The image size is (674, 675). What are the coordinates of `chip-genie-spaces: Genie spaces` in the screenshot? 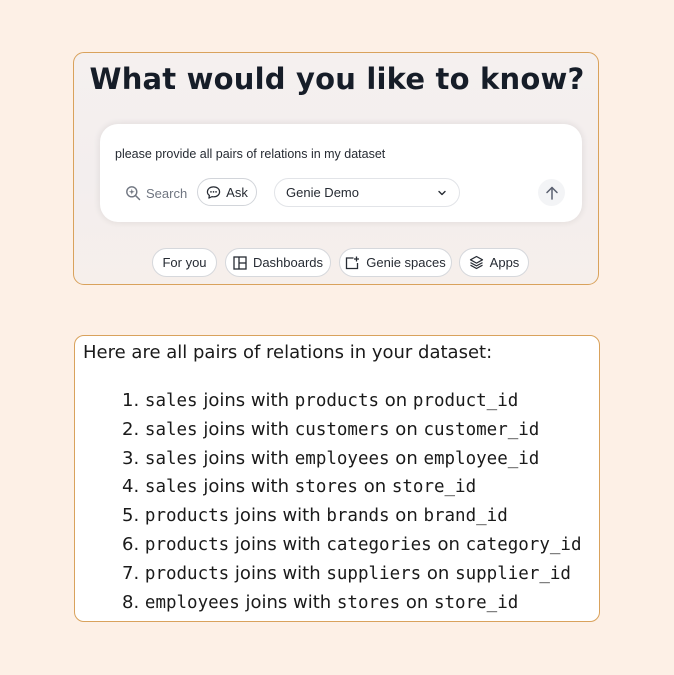 It's located at (395, 262).